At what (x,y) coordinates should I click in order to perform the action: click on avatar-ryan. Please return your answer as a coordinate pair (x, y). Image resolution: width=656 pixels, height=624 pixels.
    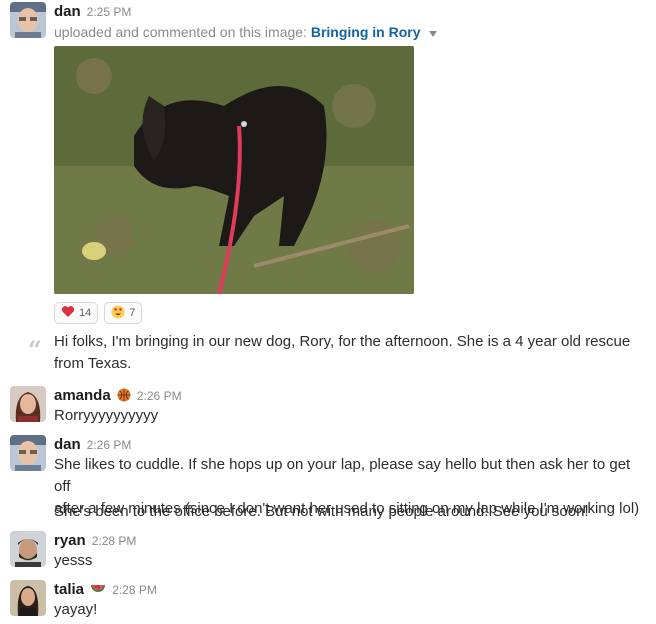
    Looking at the image, I should click on (28, 549).